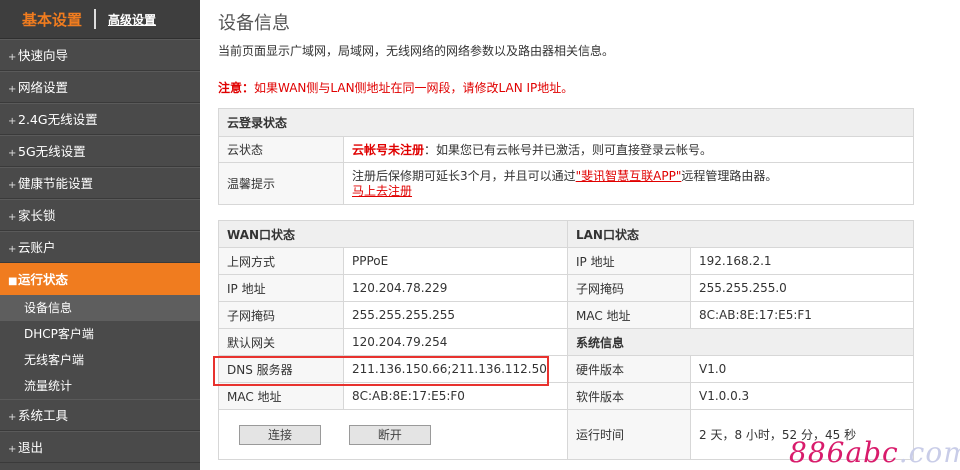 The width and height of the screenshot is (960, 470). Describe the element at coordinates (58, 119) in the screenshot. I see `sidebar-item-label: 2.4G无线设置` at that location.